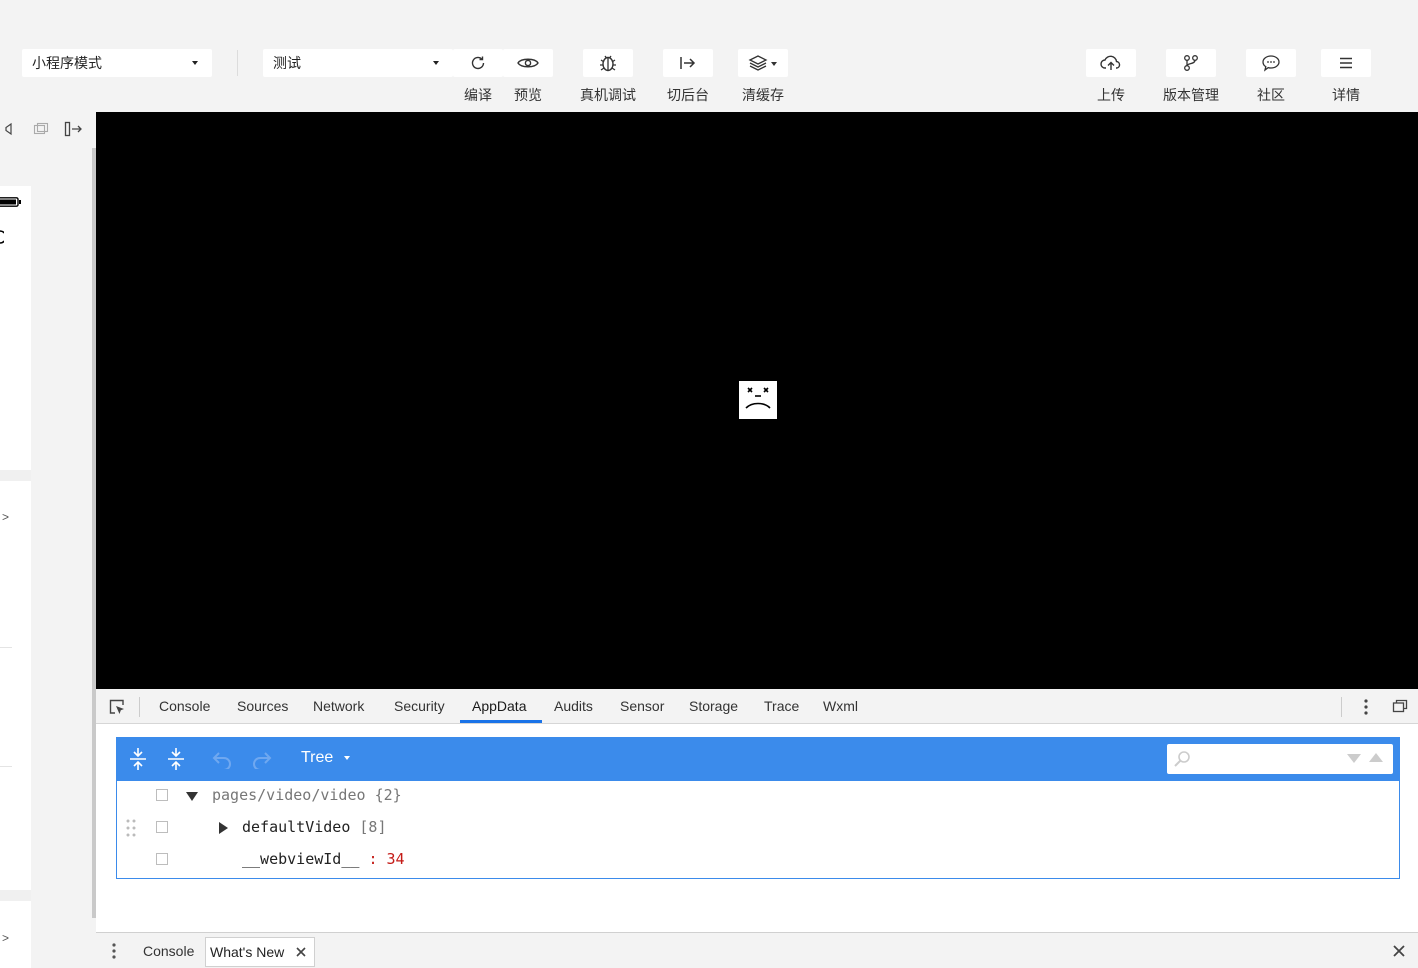 This screenshot has height=968, width=1418. I want to click on tab-security: Security, so click(419, 706).